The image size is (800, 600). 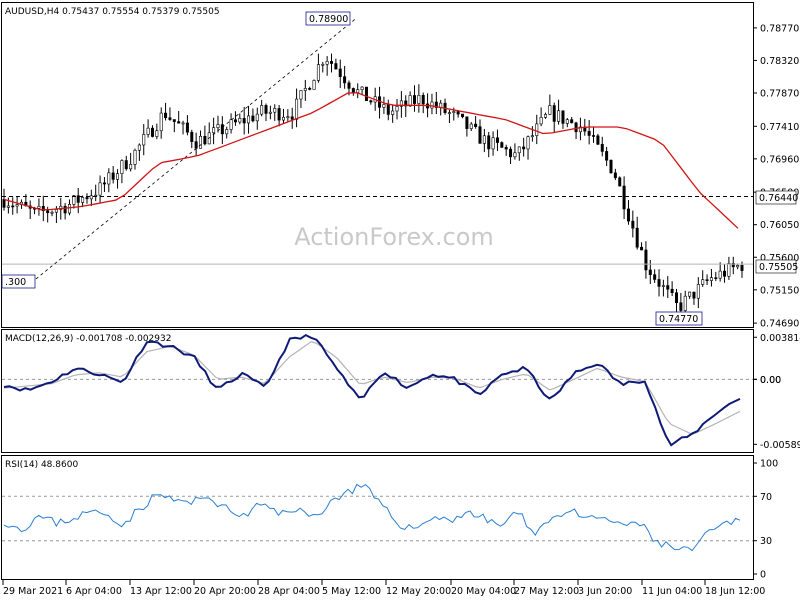 I want to click on price-y-tick-label: 0.76050, so click(x=779, y=225).